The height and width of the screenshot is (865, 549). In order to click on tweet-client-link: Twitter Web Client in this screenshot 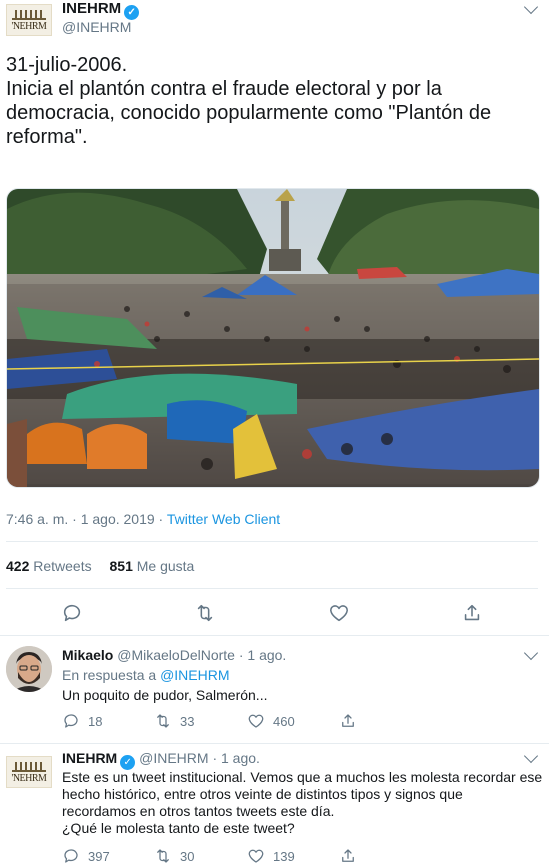, I will do `click(223, 519)`.